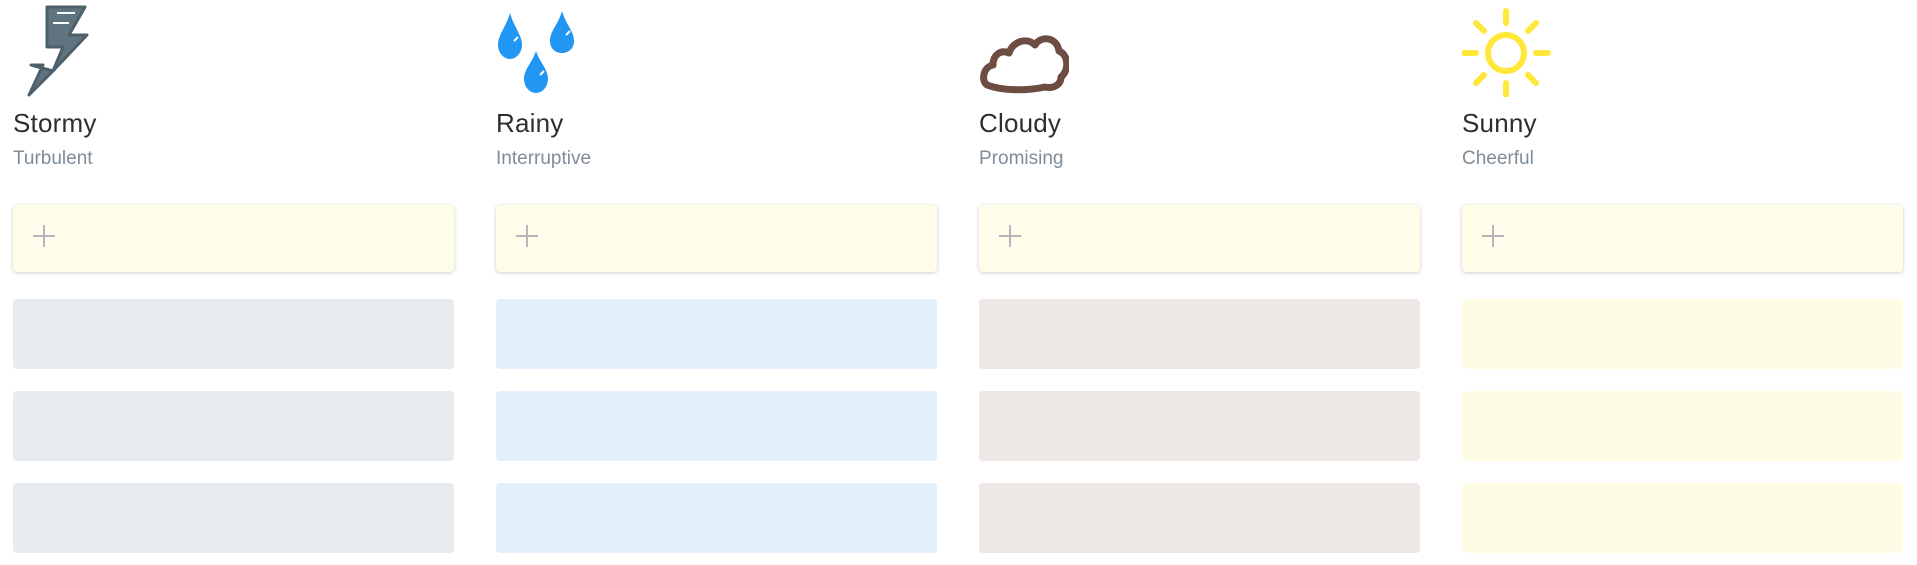 The image size is (1917, 565). What do you see at coordinates (1020, 123) in the screenshot?
I see `column-title: Cloudy` at bounding box center [1020, 123].